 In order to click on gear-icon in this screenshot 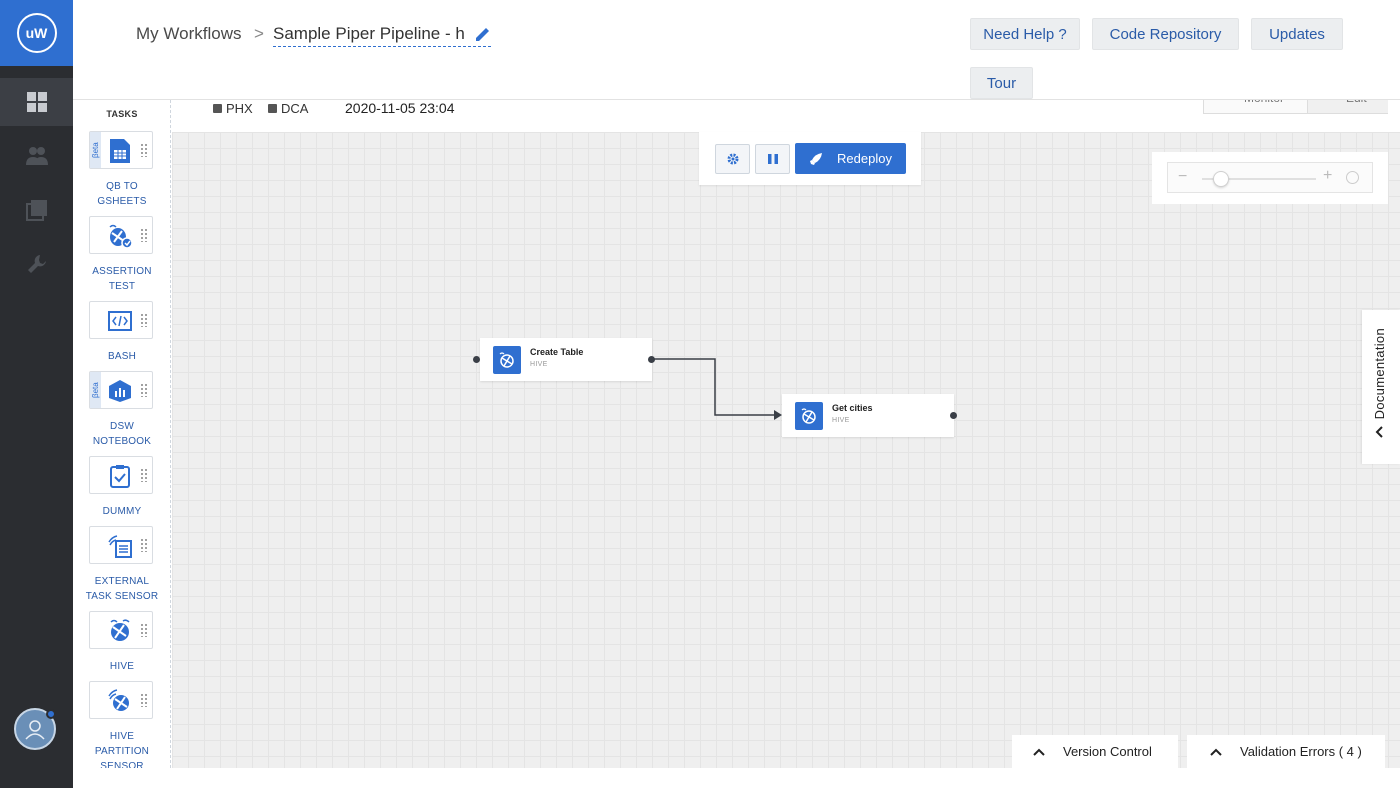, I will do `click(732, 159)`.